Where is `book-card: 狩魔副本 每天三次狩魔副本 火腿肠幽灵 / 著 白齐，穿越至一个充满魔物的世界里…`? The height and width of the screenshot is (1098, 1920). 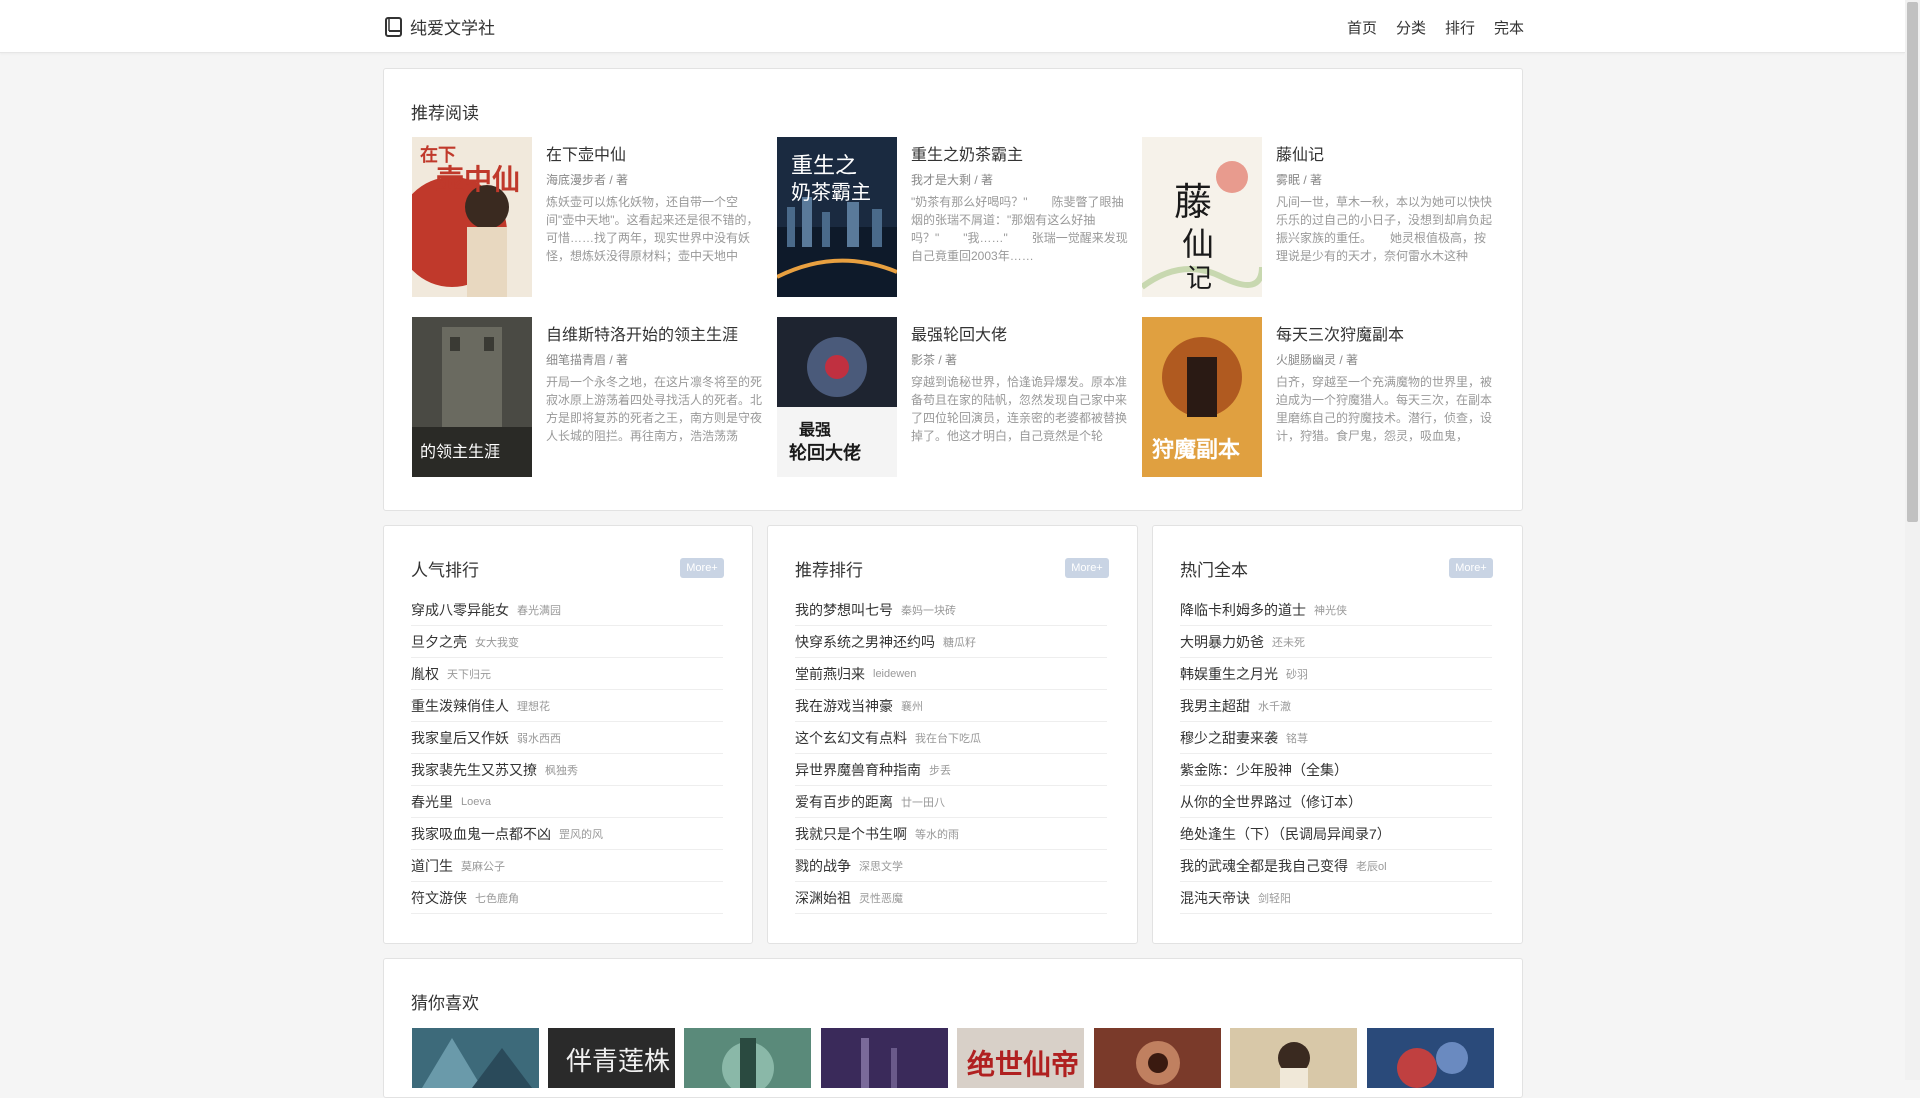 book-card: 狩魔副本 每天三次狩魔副本 火腿肠幽灵 / 著 白齐，穿越至一个充满魔物的世界里… is located at coordinates (1318, 397).